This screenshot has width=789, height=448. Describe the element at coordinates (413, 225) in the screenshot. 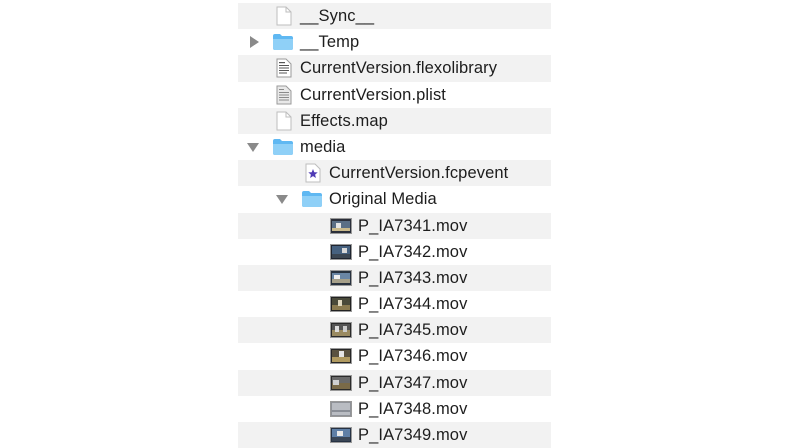

I see `file-name: P_IA7341.mov` at that location.